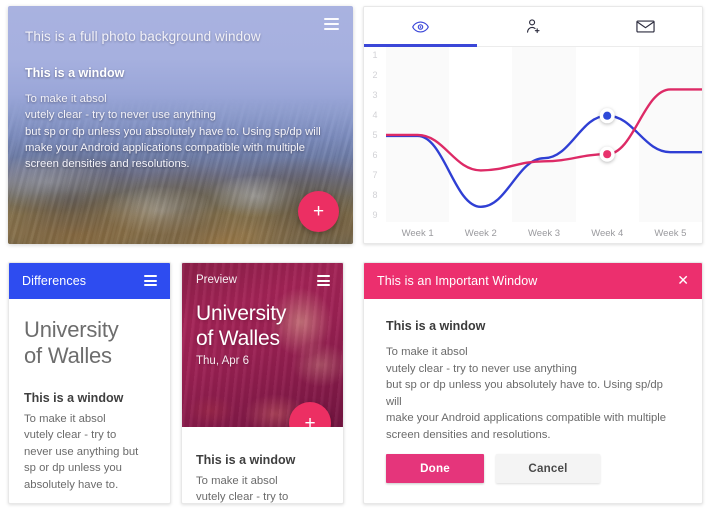 The height and width of the screenshot is (510, 710). Describe the element at coordinates (548, 468) in the screenshot. I see `cancel-button: Cancel` at that location.